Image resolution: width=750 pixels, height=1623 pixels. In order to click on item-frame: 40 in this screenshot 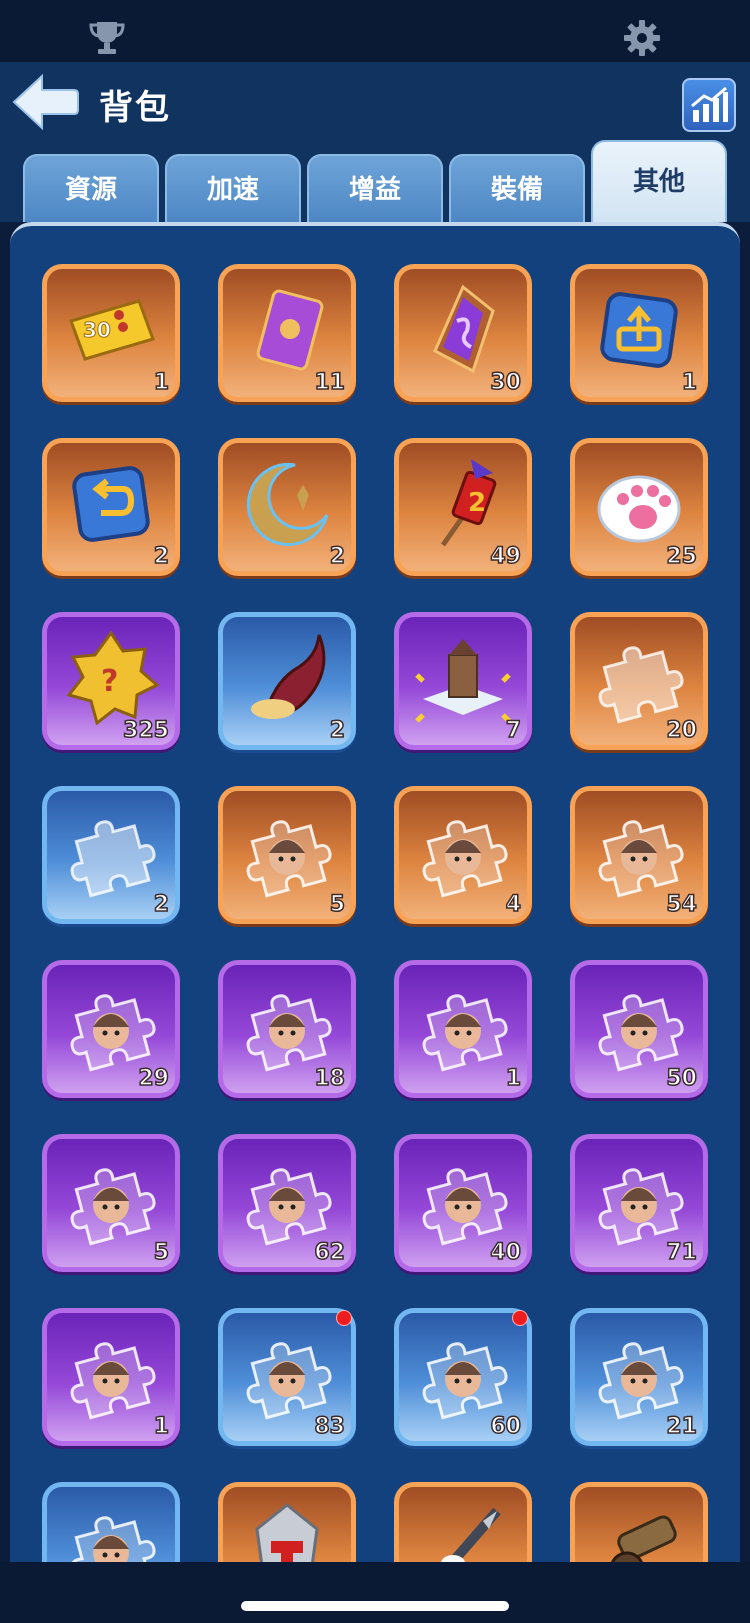, I will do `click(463, 1203)`.